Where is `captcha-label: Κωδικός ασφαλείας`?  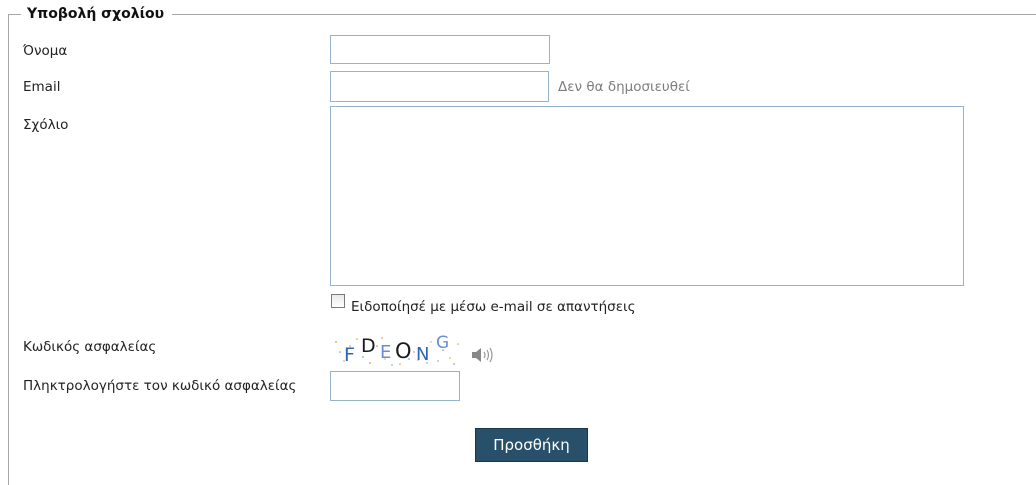 captcha-label: Κωδικός ασφαλείας is located at coordinates (90, 347).